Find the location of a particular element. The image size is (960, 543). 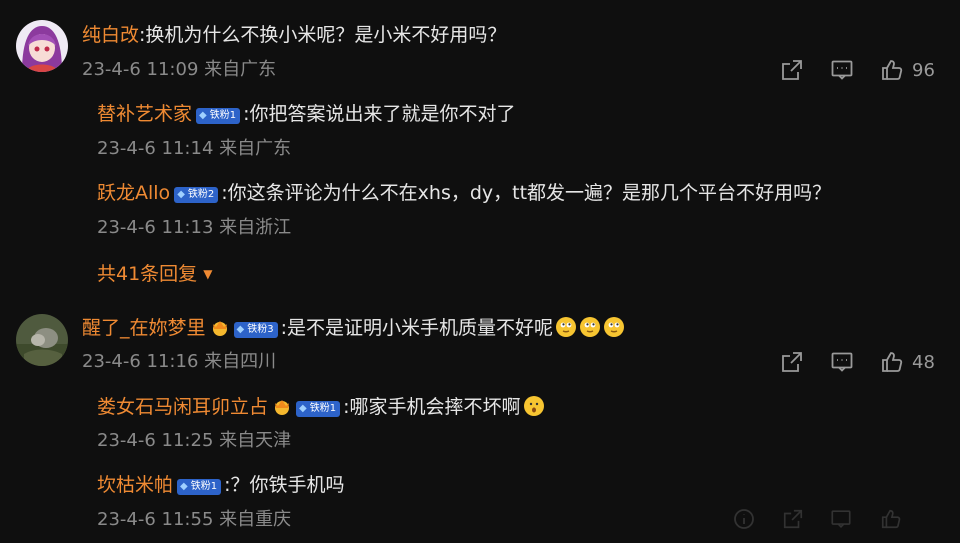

like-count: 96 is located at coordinates (923, 70).